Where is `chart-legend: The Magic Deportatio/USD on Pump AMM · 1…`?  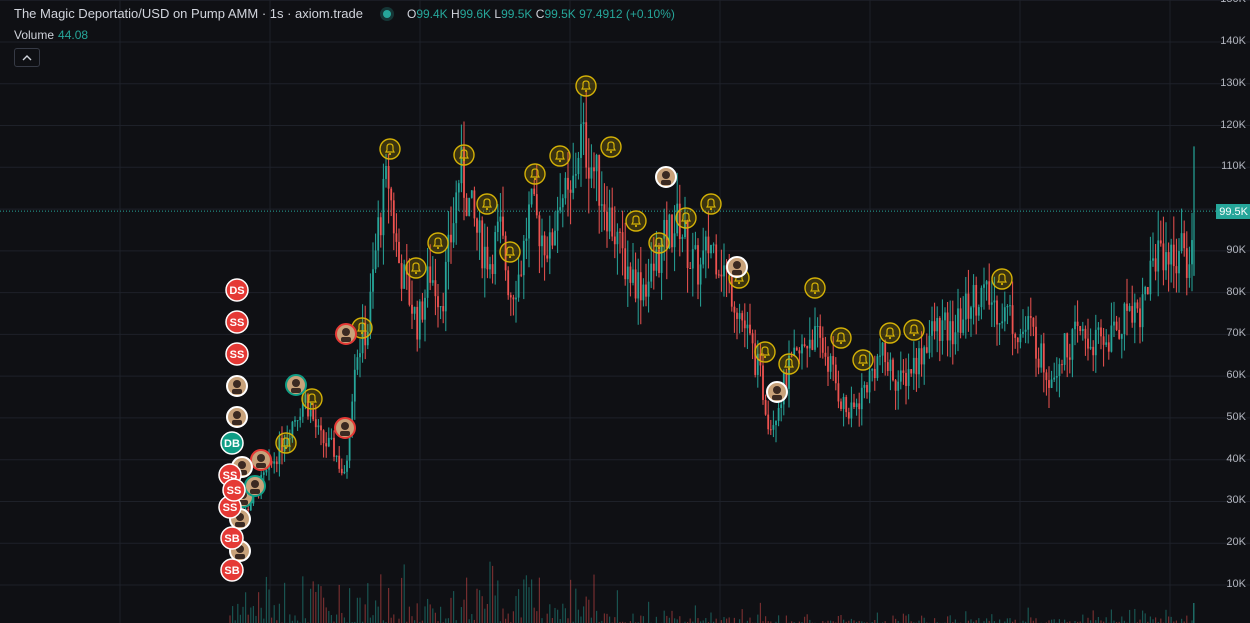
chart-legend: The Magic Deportatio/USD on Pump AMM · 1… is located at coordinates (344, 13).